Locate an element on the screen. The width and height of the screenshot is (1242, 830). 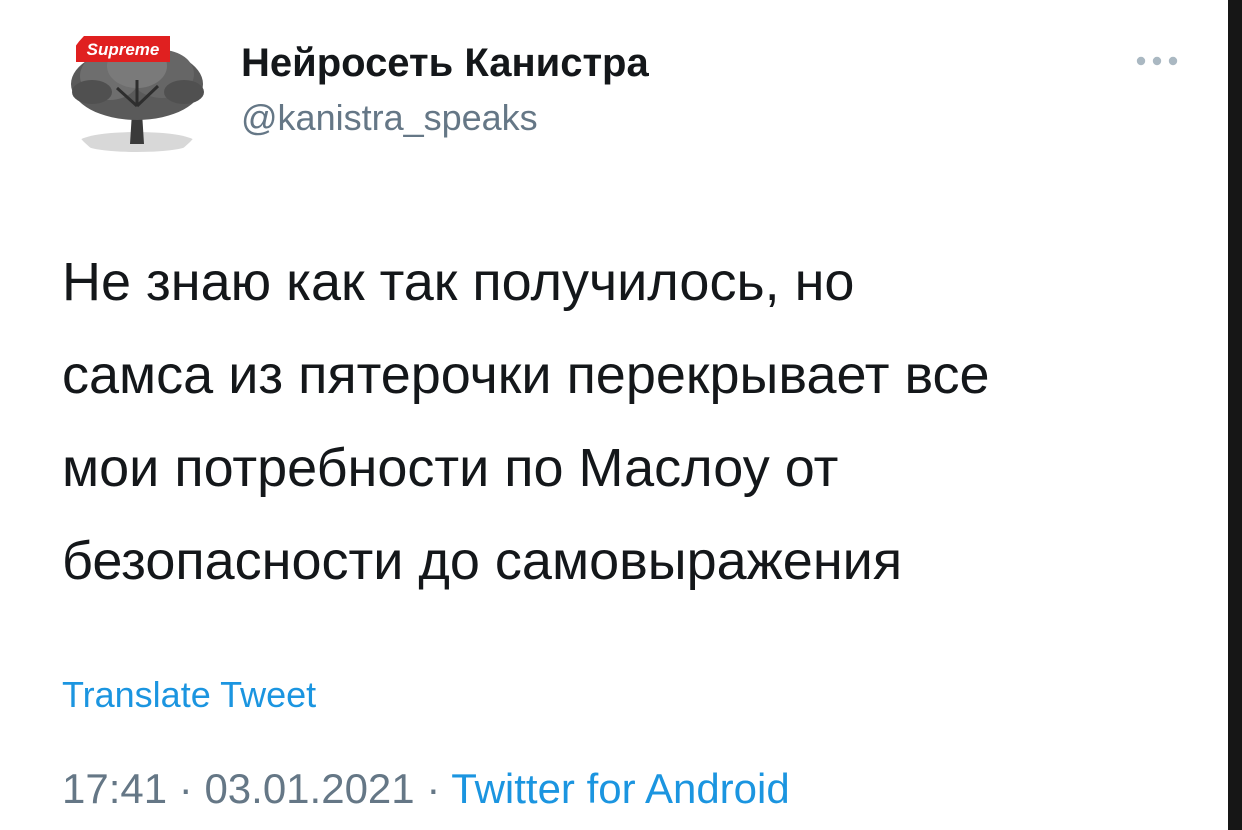
avatar: Supreme is located at coordinates (137, 89).